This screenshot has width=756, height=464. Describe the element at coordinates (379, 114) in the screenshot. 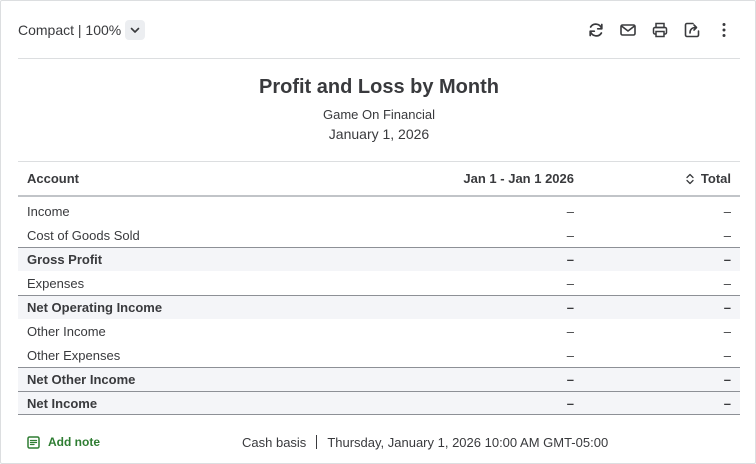

I see `company-name: Game On Financial` at that location.